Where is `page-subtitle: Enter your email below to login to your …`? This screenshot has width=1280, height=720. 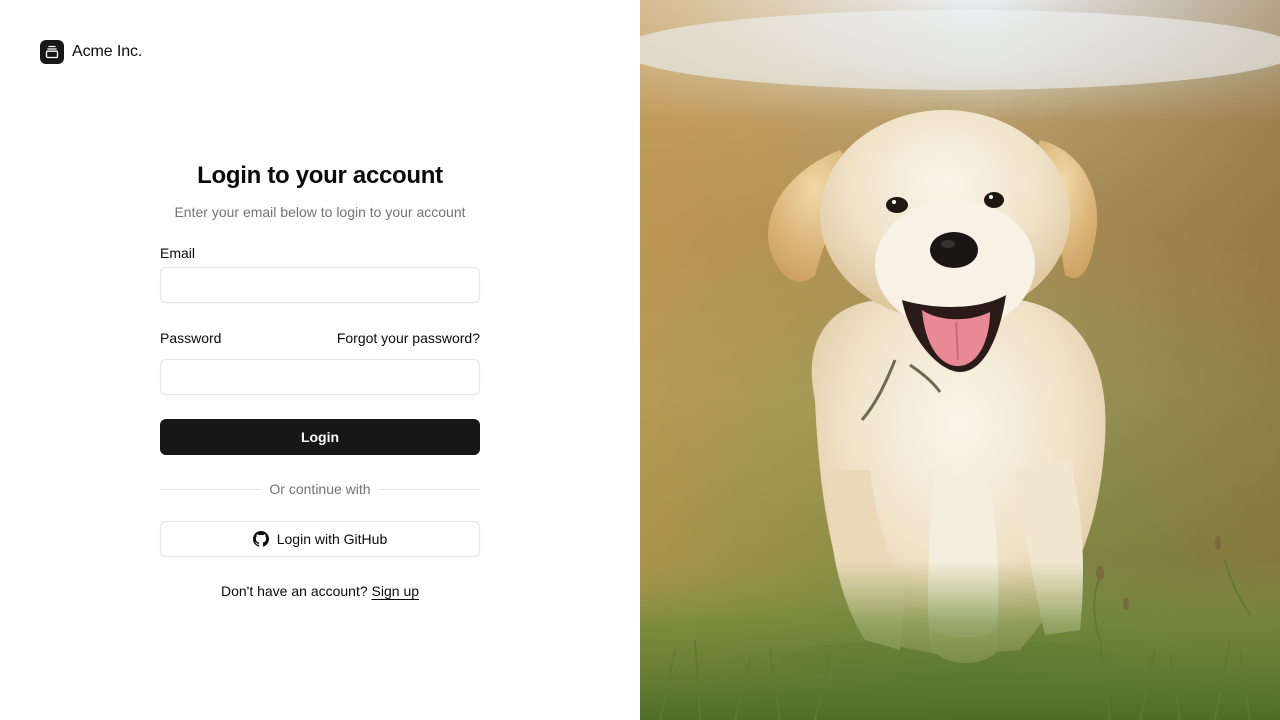
page-subtitle: Enter your email below to login to your … is located at coordinates (320, 212).